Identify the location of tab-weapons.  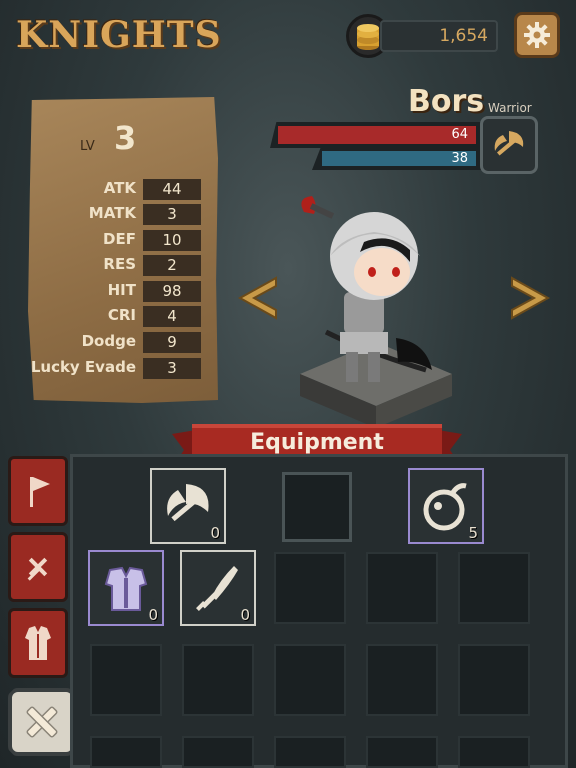
(38, 567).